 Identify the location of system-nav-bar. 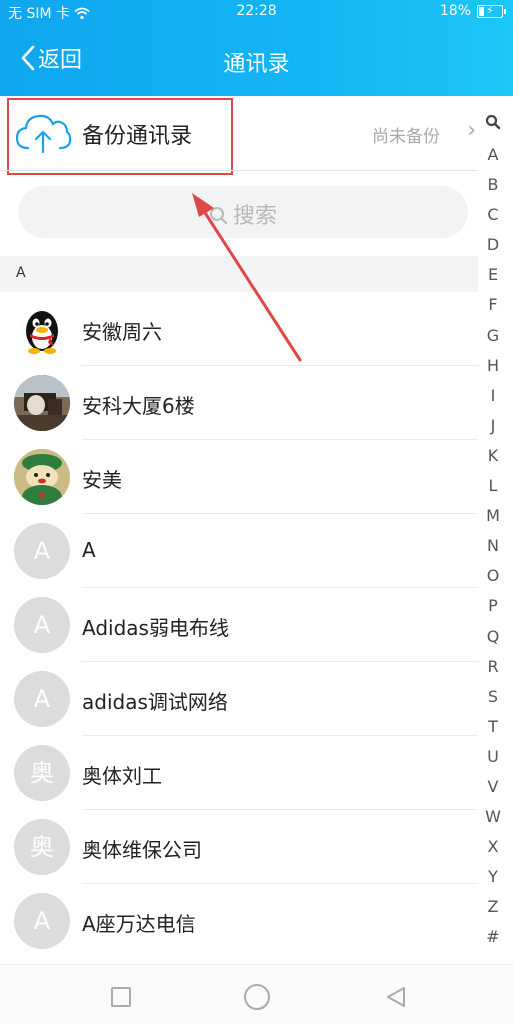
(256, 994).